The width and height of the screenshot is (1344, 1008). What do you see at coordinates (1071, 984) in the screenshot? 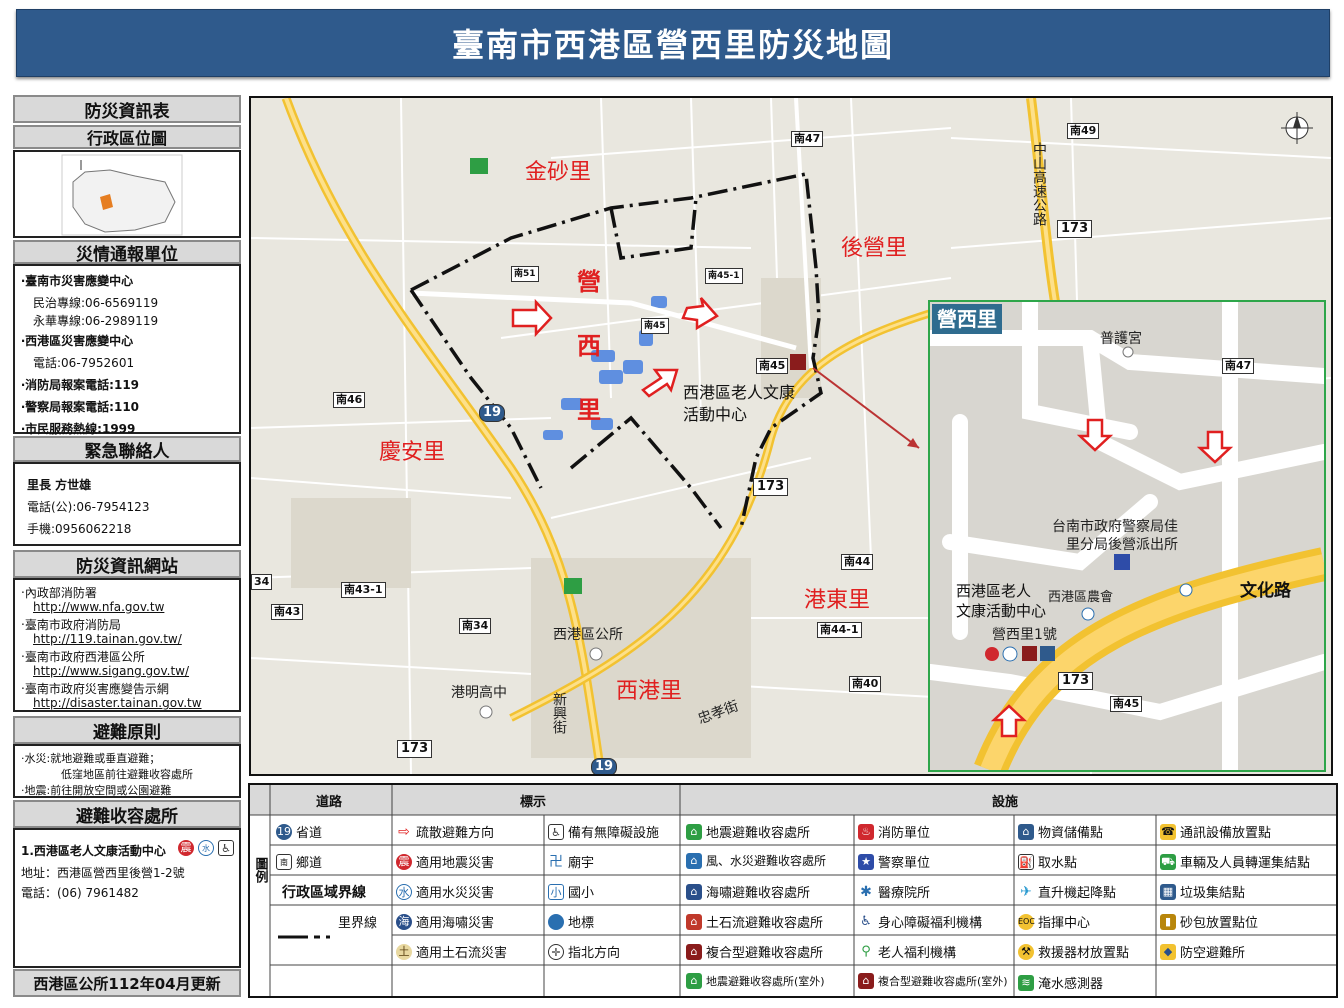
I see `legend-facility: 淹水感測器` at bounding box center [1071, 984].